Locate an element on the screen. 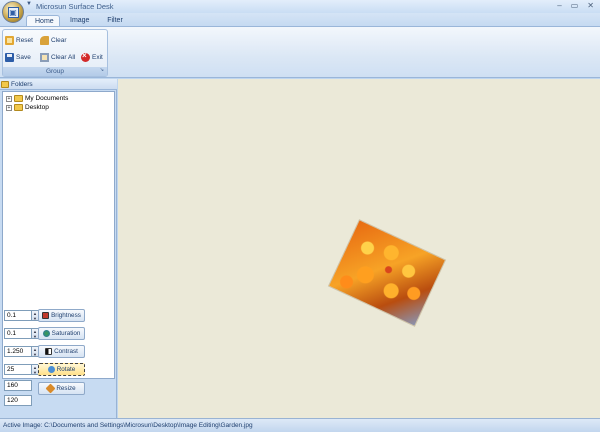 Image resolution: width=600 pixels, height=432 pixels. resize-width-field is located at coordinates (18, 385).